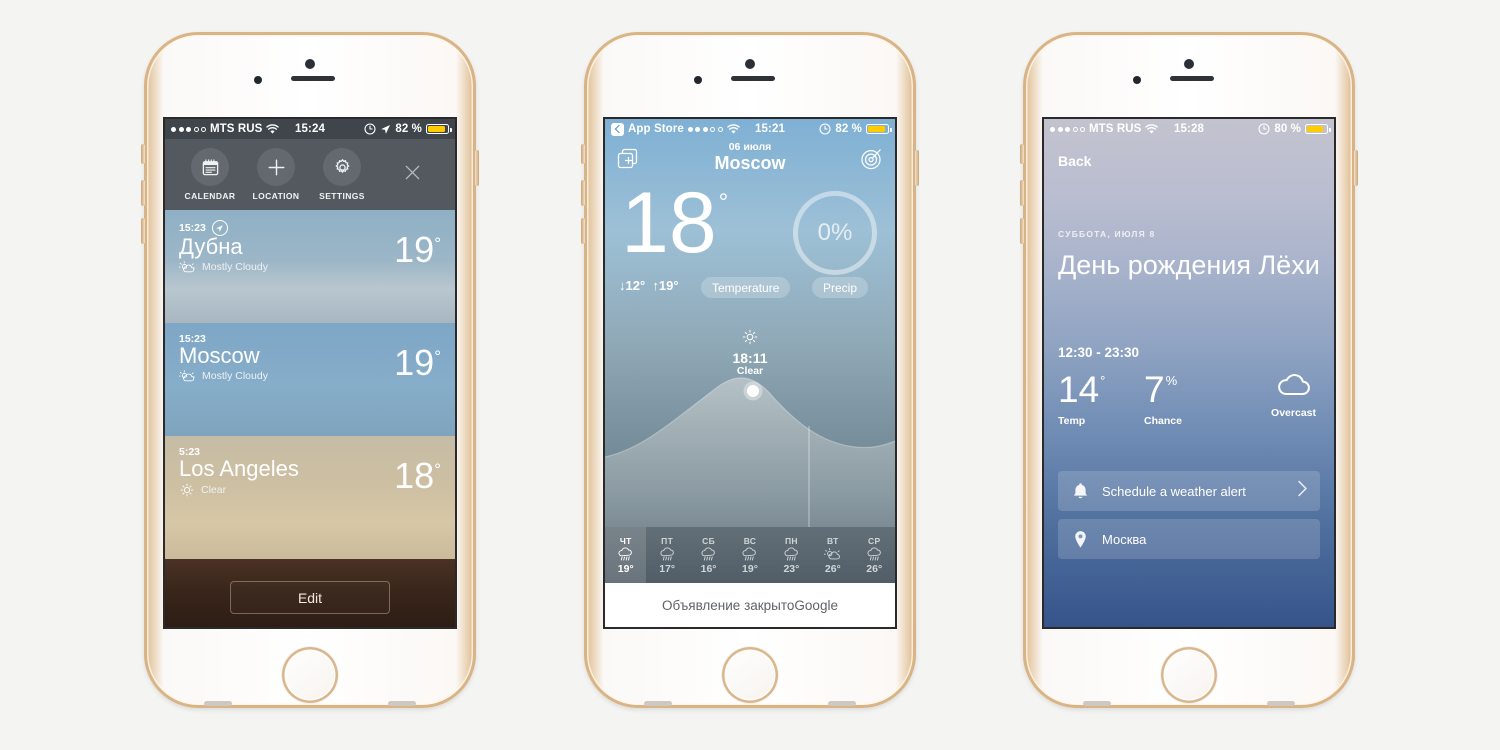  Describe the element at coordinates (1174, 491) in the screenshot. I see `row-label: Schedule a weather alert` at that location.